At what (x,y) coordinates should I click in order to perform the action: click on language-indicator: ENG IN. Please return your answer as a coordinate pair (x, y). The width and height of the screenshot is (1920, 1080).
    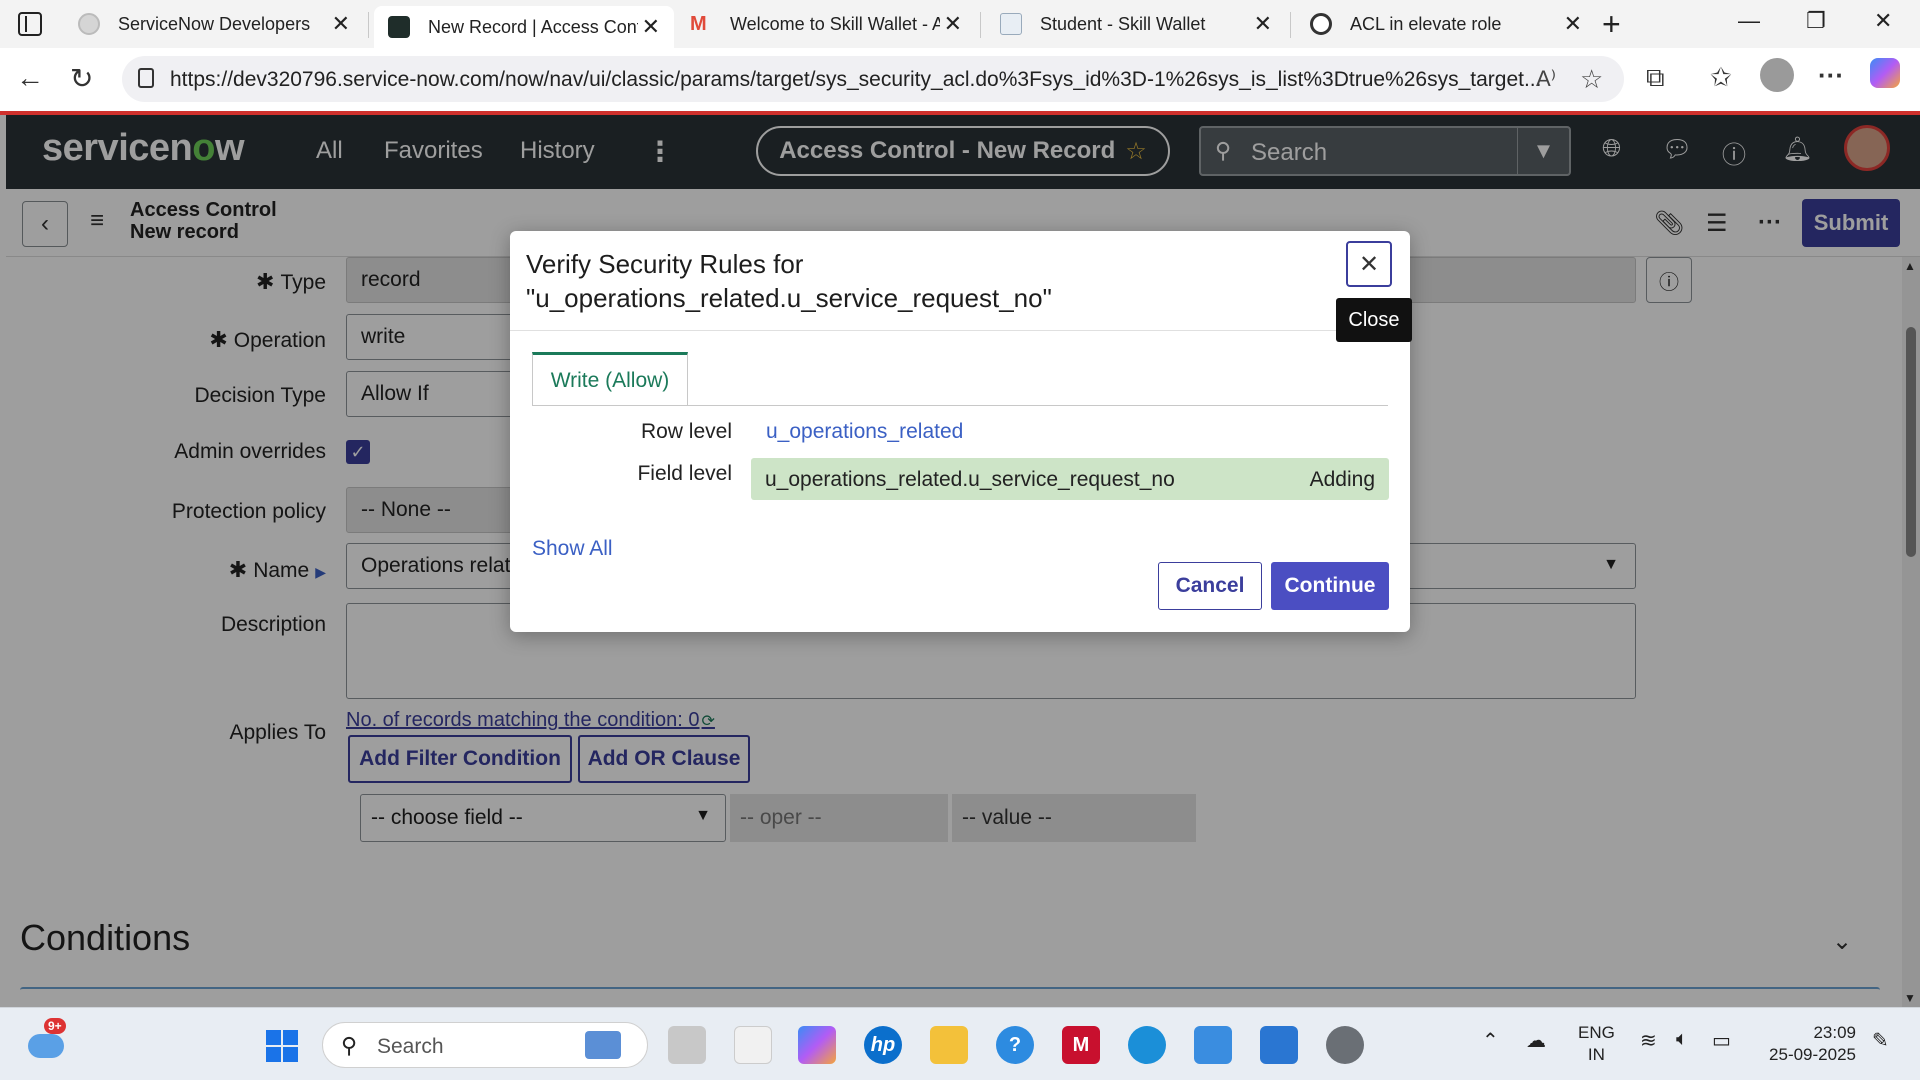
    Looking at the image, I should click on (1596, 1044).